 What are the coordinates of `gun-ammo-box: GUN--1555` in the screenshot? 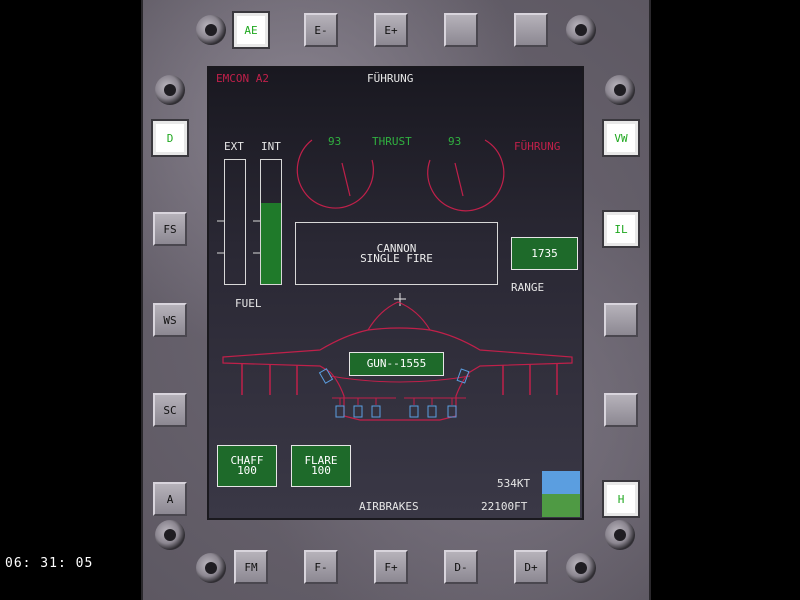 It's located at (396, 364).